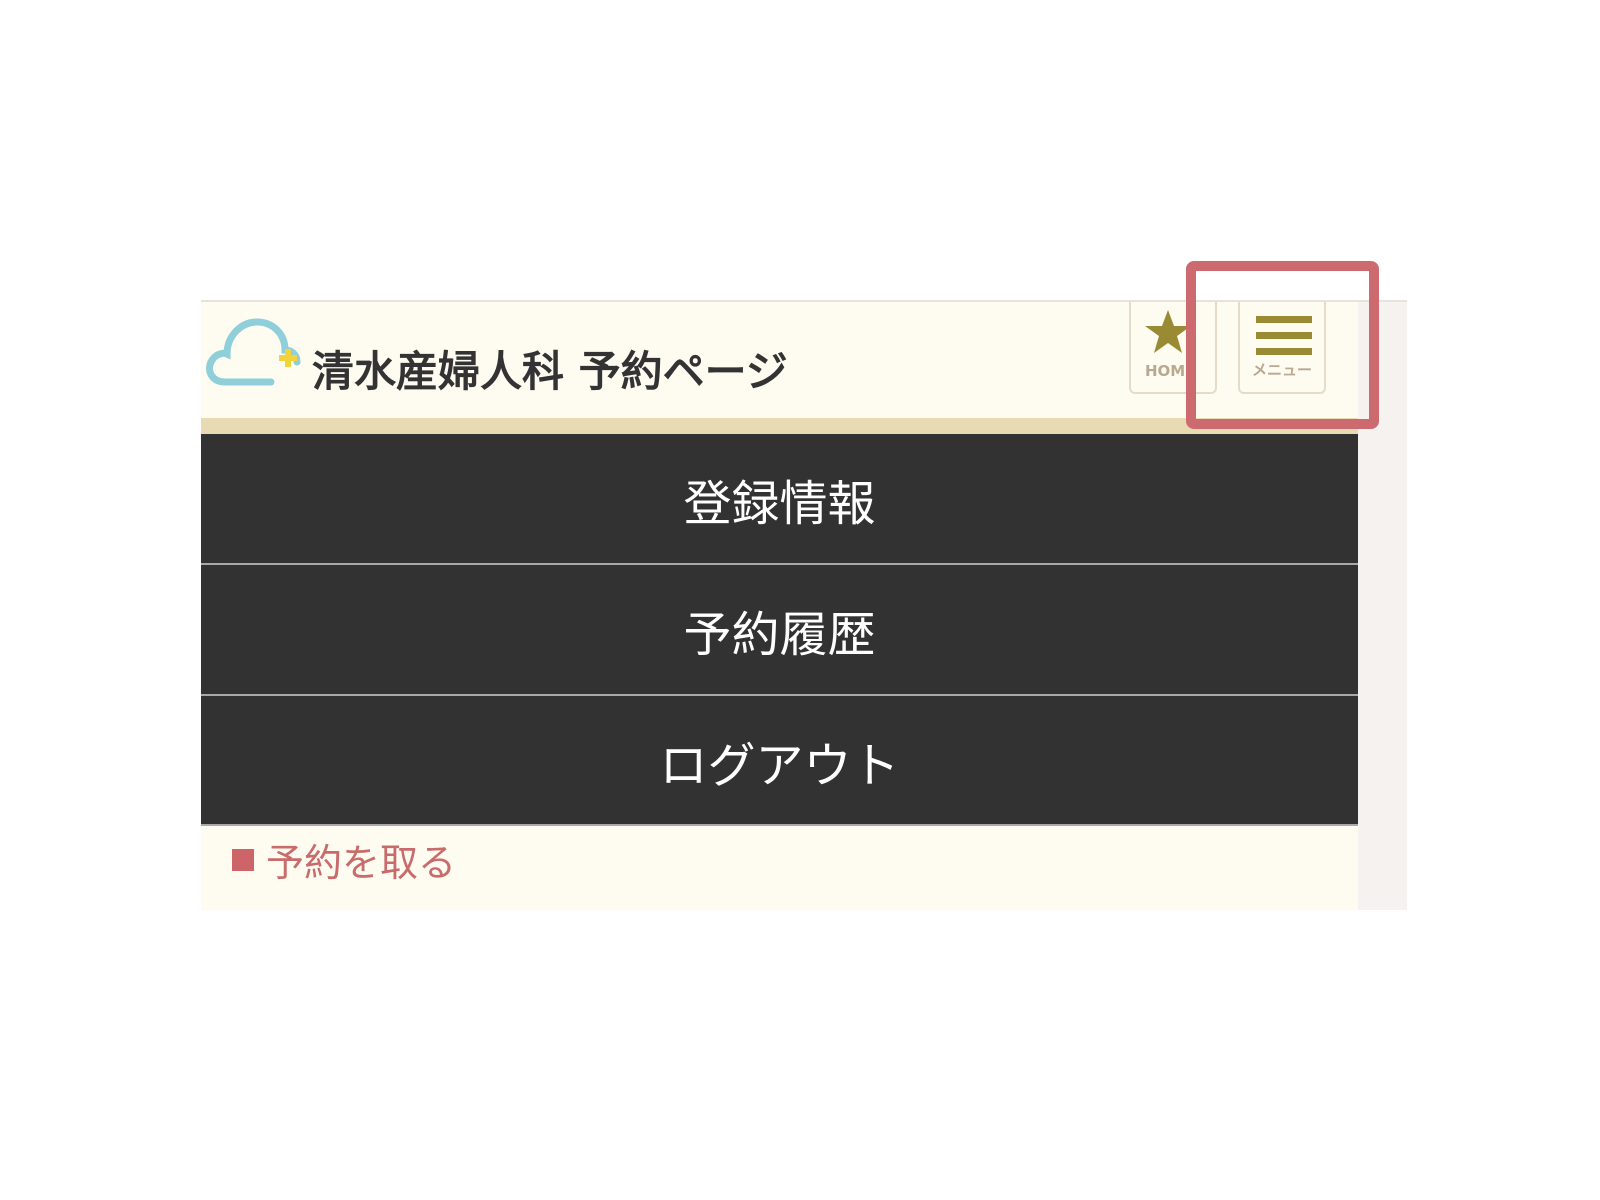  Describe the element at coordinates (779, 766) in the screenshot. I see `menu-item-label: ログアウト` at that location.